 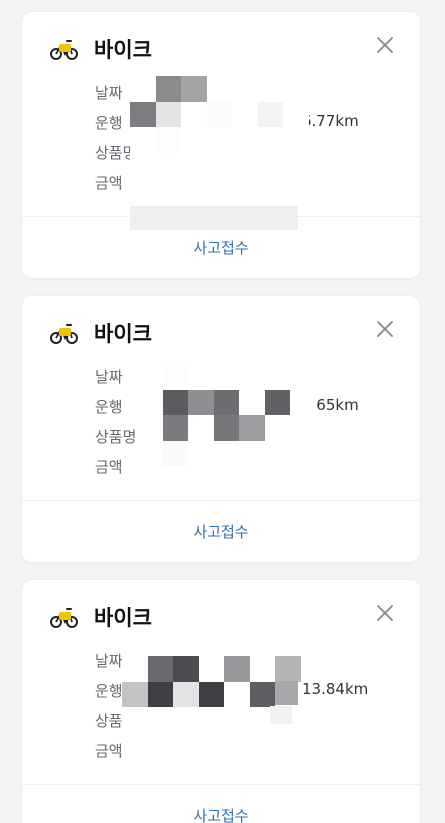 What do you see at coordinates (220, 484) in the screenshot?
I see `redacted-strip` at bounding box center [220, 484].